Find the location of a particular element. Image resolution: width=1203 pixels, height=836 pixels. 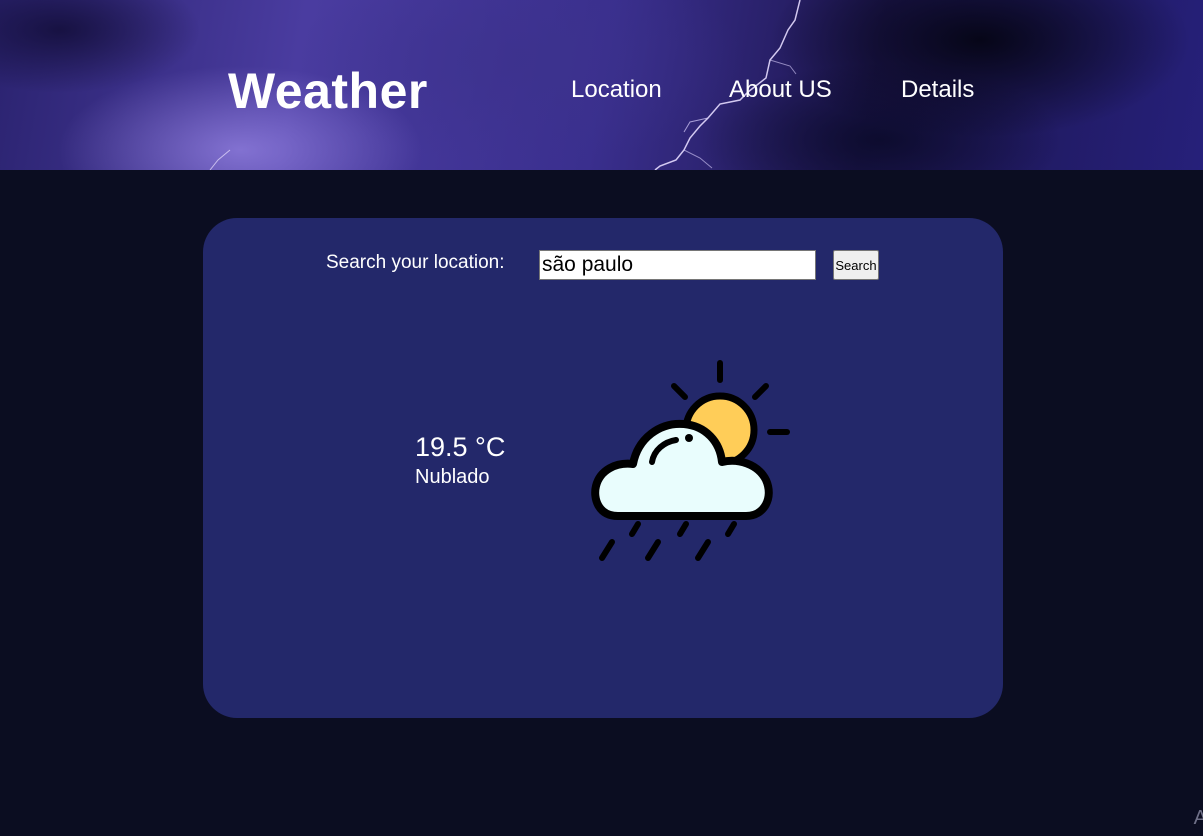

app-logo: Weather is located at coordinates (328, 91).